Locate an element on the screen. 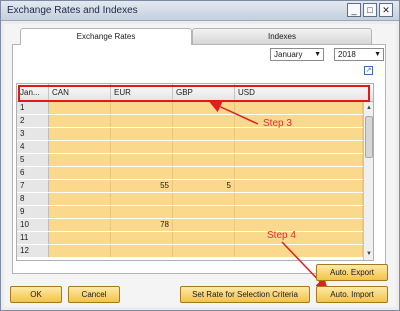  row-number-cell: 11 is located at coordinates (33, 238).